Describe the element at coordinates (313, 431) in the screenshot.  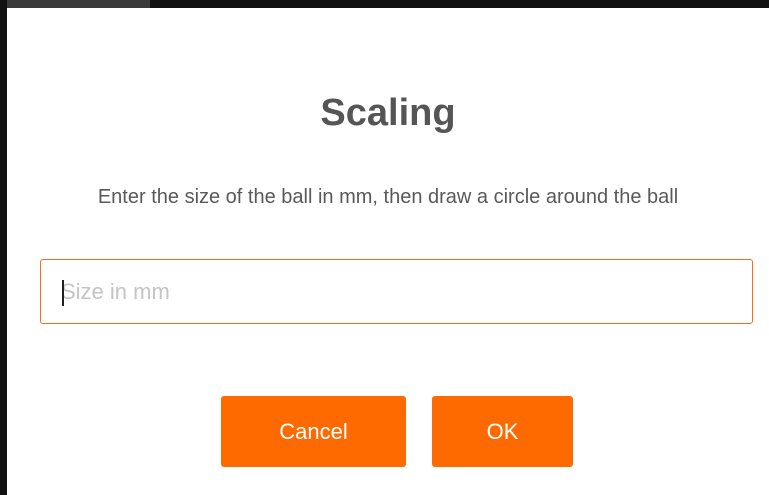
I see `cancel-button: Cancel` at that location.